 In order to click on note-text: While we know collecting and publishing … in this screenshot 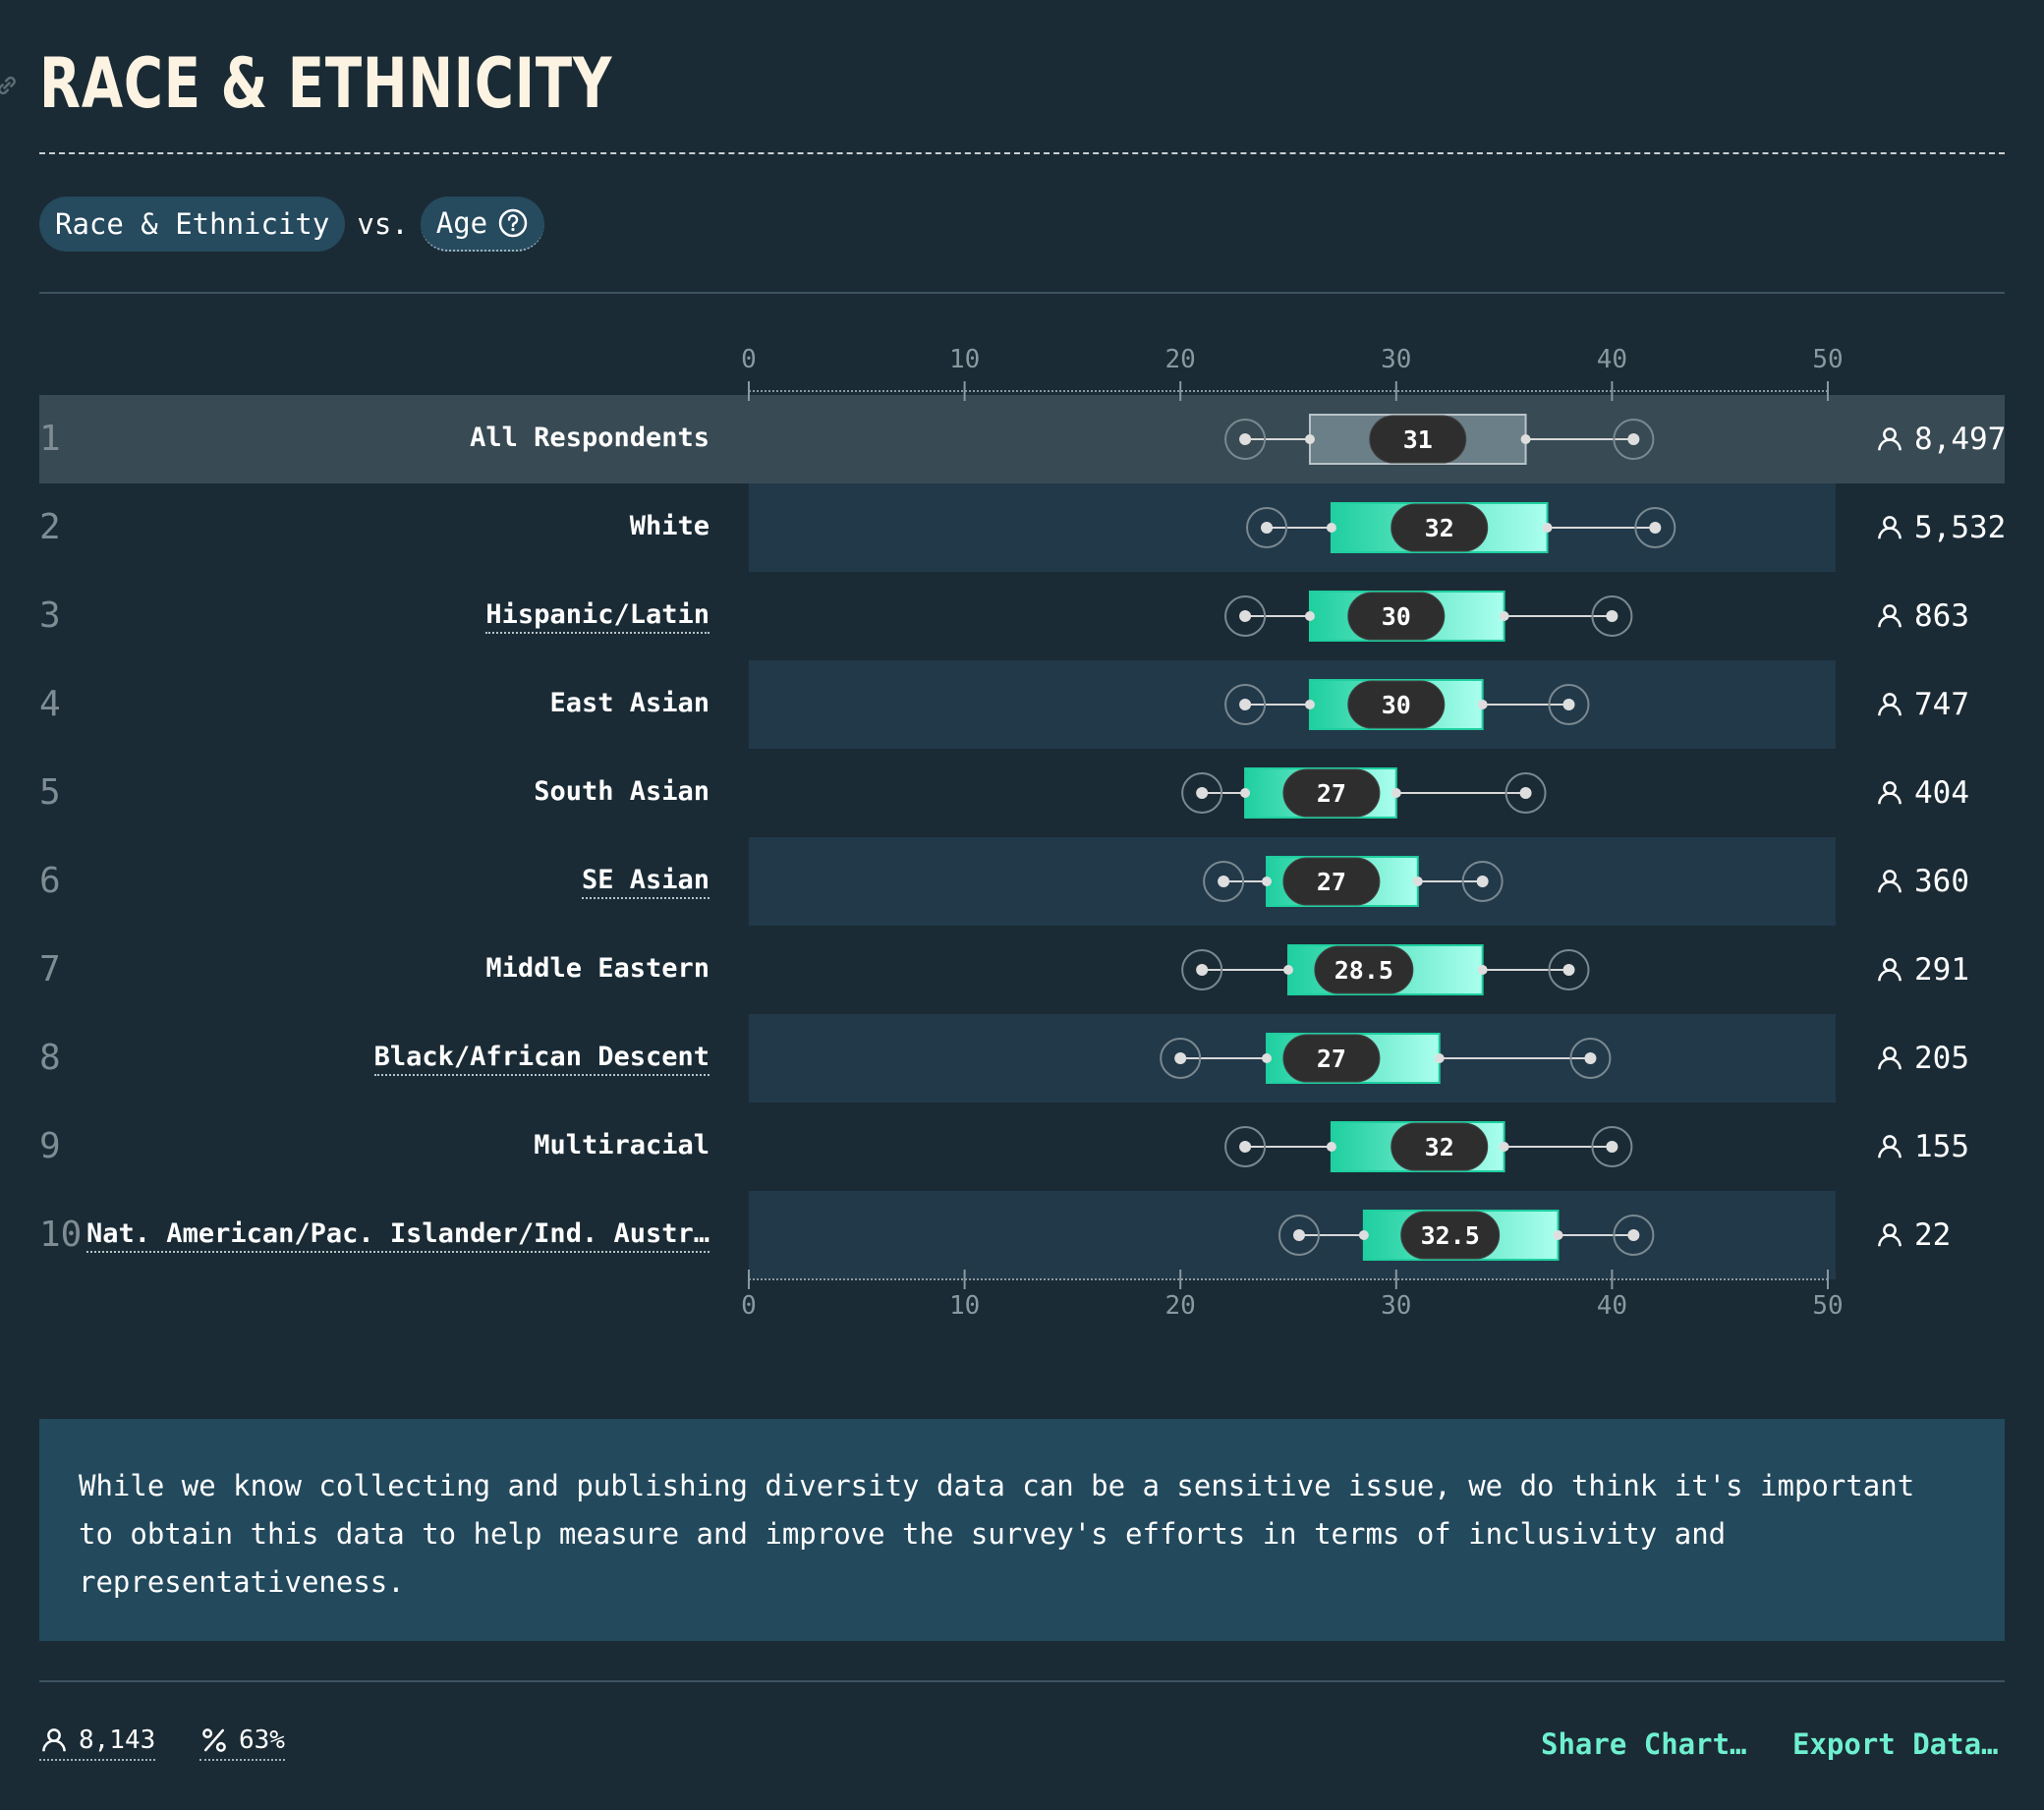, I will do `click(997, 1534)`.